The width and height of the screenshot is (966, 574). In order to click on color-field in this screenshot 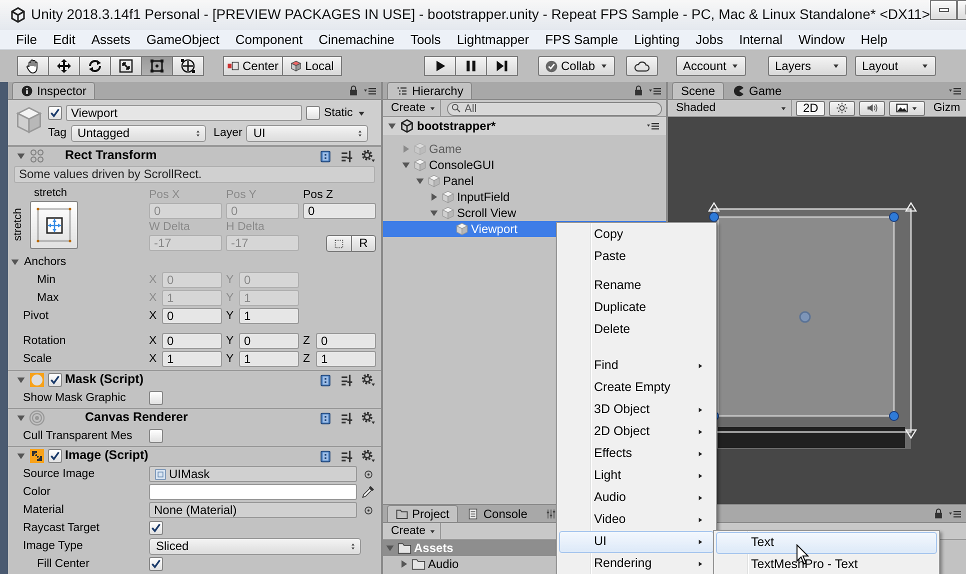, I will do `click(253, 492)`.